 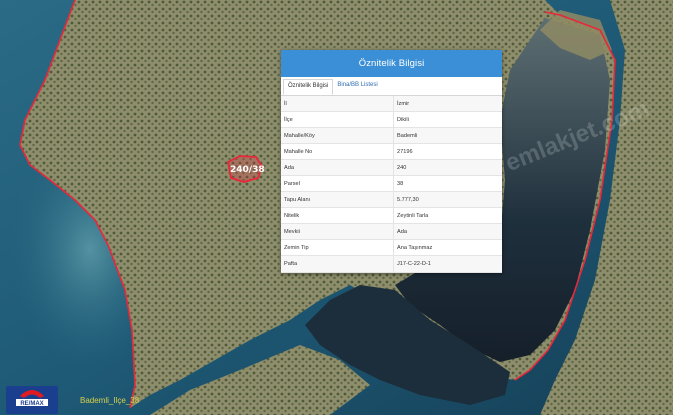 What do you see at coordinates (247, 170) in the screenshot?
I see `parcel-label: 240/38` at bounding box center [247, 170].